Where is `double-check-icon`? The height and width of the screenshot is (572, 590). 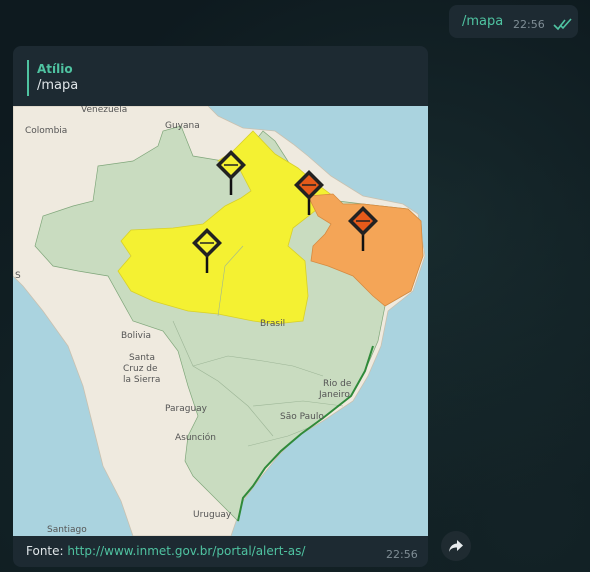
double-check-icon is located at coordinates (562, 24).